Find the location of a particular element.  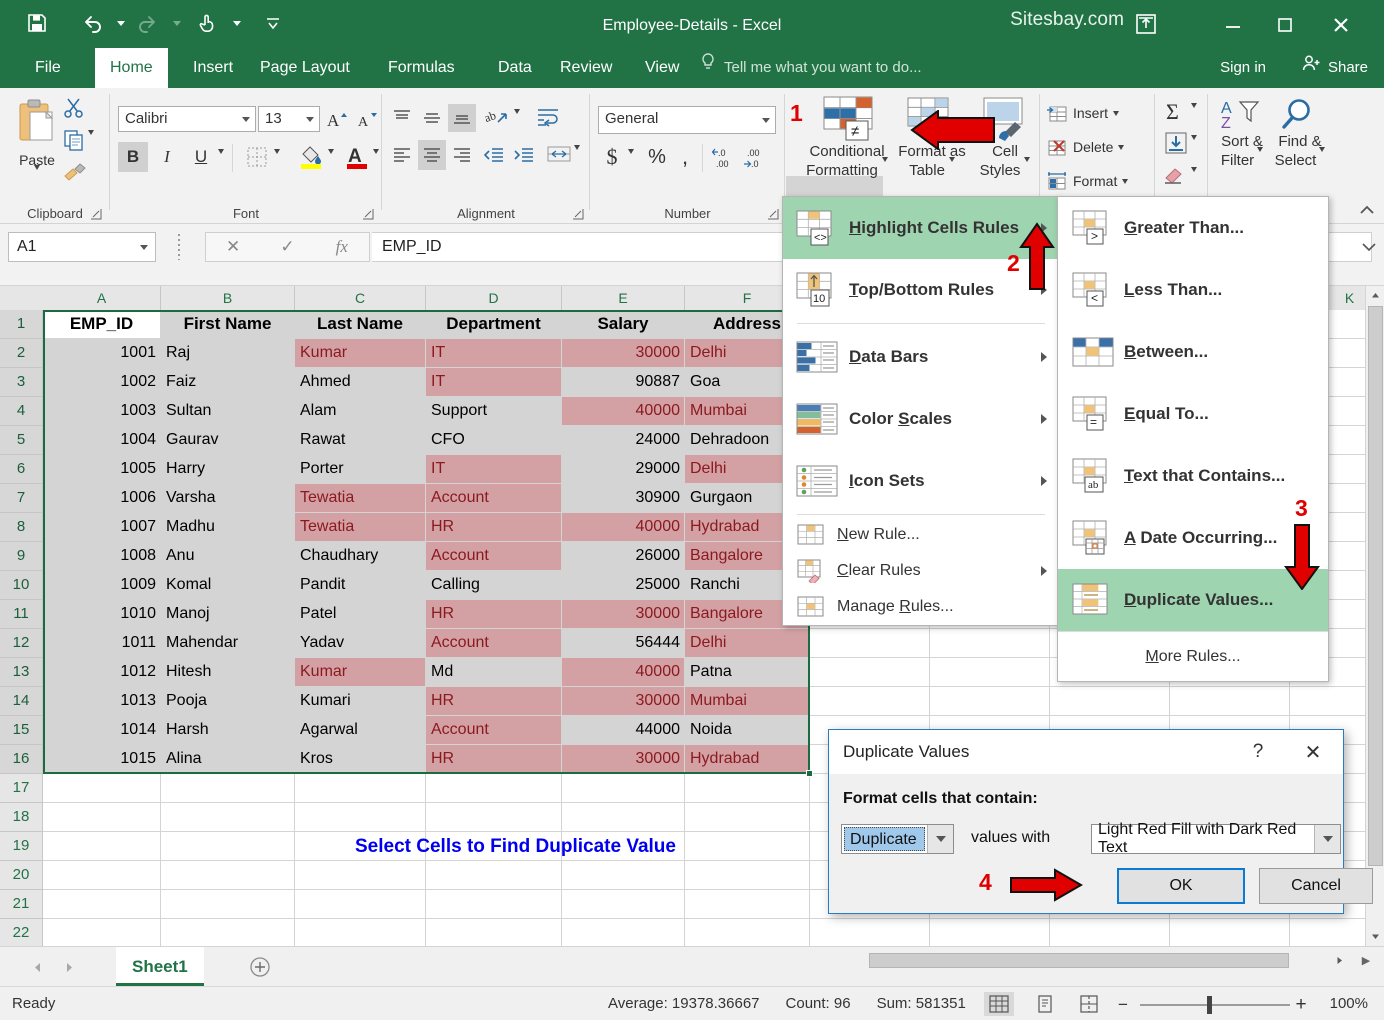

row-header-14: 14 is located at coordinates (21, 701).